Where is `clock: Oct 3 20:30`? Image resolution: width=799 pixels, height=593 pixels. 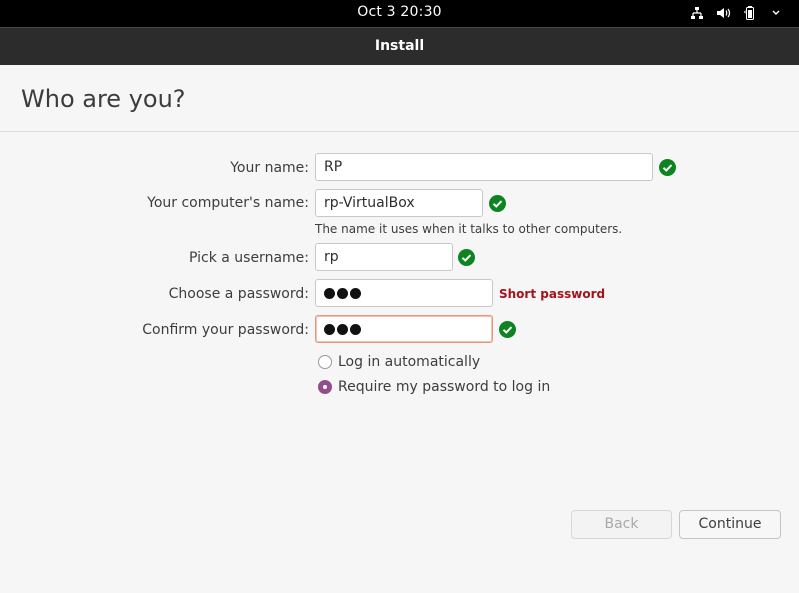 clock: Oct 3 20:30 is located at coordinates (399, 12).